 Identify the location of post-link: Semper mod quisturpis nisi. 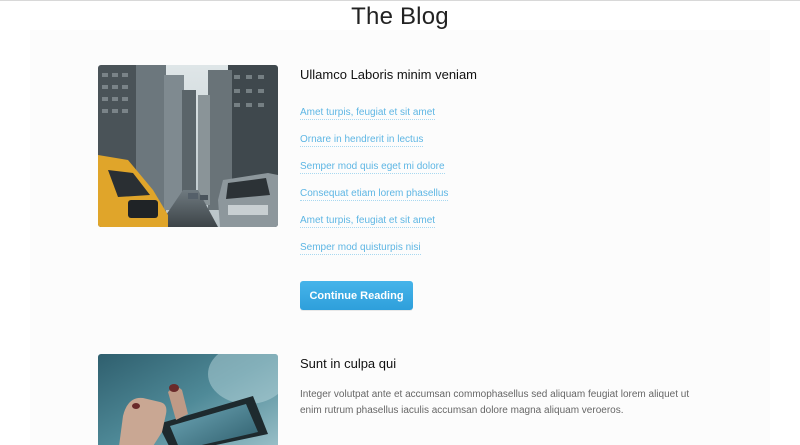
(360, 248).